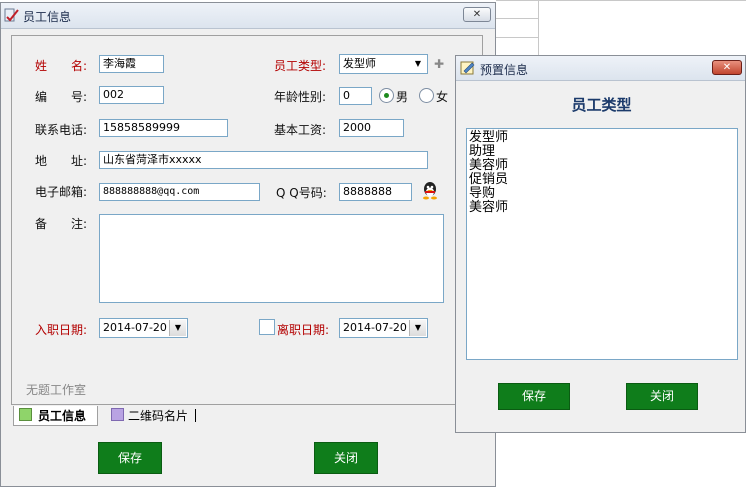  Describe the element at coordinates (301, 193) in the screenshot. I see `qq-label: Q Q号码:` at that location.